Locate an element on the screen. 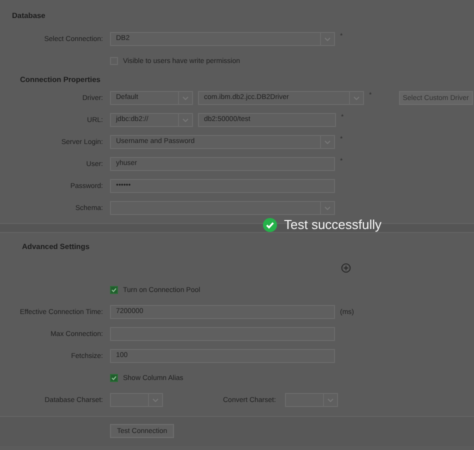  add-icon is located at coordinates (346, 268).